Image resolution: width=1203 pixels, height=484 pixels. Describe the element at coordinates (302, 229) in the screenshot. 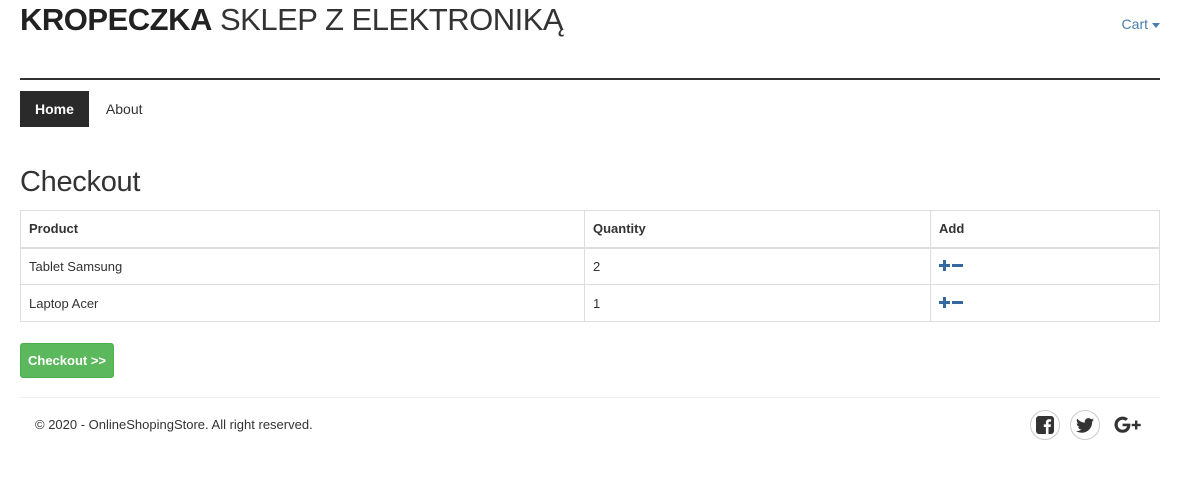

I see `column-header-product: Product` at that location.